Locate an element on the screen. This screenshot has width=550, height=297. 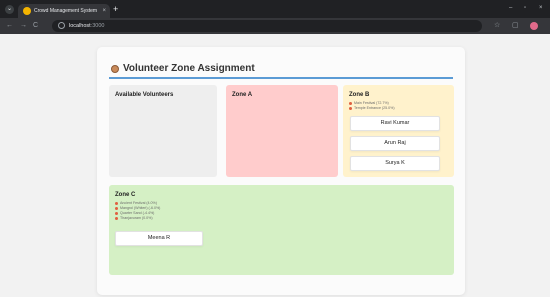
tab-search-icon: ⌄ is located at coordinates (9, 9).